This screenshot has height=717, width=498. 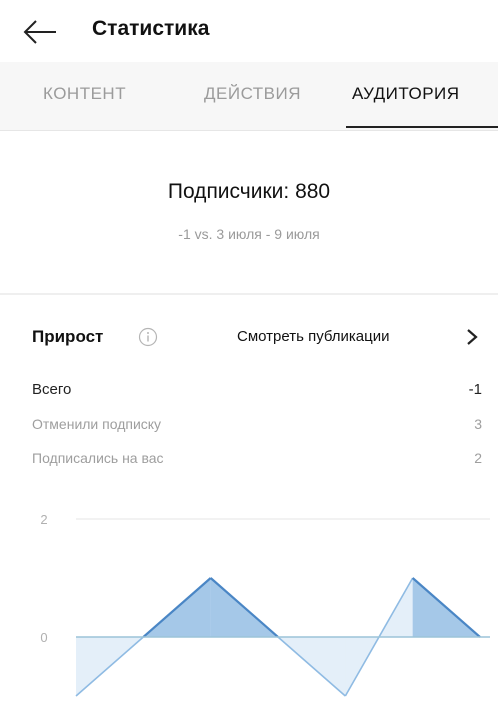 I want to click on y-tick-label: 0, so click(x=43, y=637).